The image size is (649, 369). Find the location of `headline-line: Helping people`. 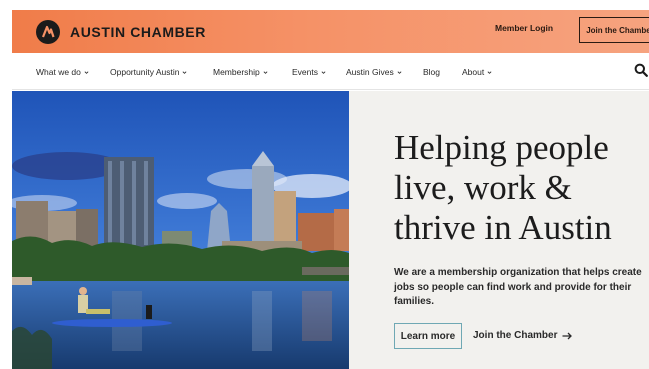

headline-line: Helping people is located at coordinates (501, 147).